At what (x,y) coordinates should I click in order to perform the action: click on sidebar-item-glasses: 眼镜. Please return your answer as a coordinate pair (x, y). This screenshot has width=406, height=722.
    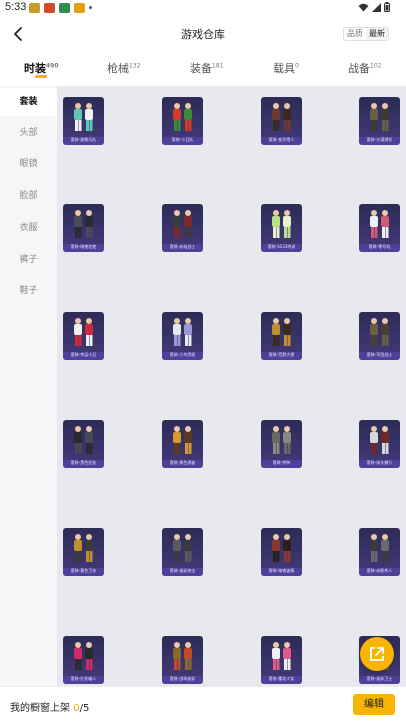
    Looking at the image, I should click on (28, 164).